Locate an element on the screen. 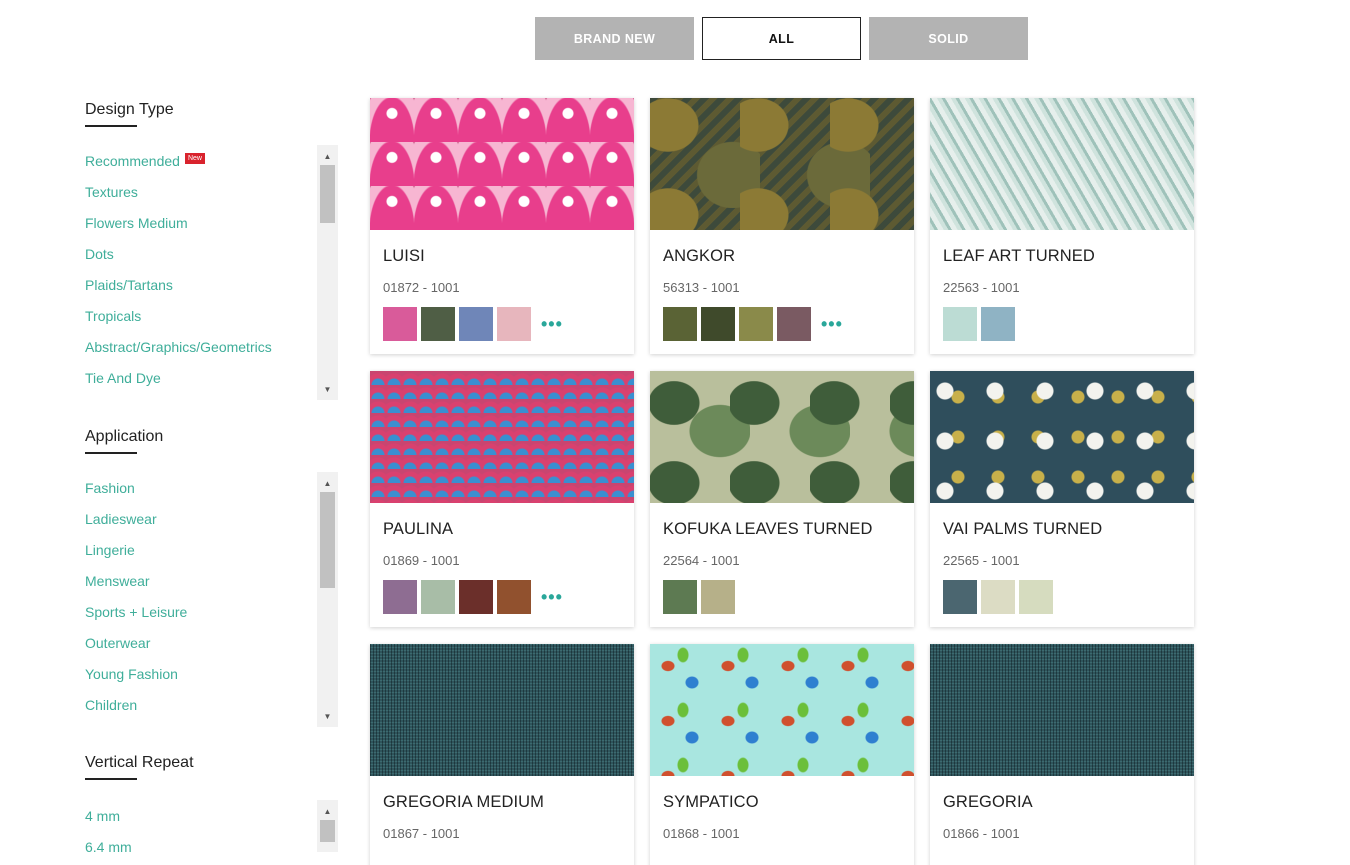 Image resolution: width=1350 pixels, height=865 pixels. product-card-gregoria-medium: GREGORIA MEDIUM 01867 - 1001 is located at coordinates (502, 754).